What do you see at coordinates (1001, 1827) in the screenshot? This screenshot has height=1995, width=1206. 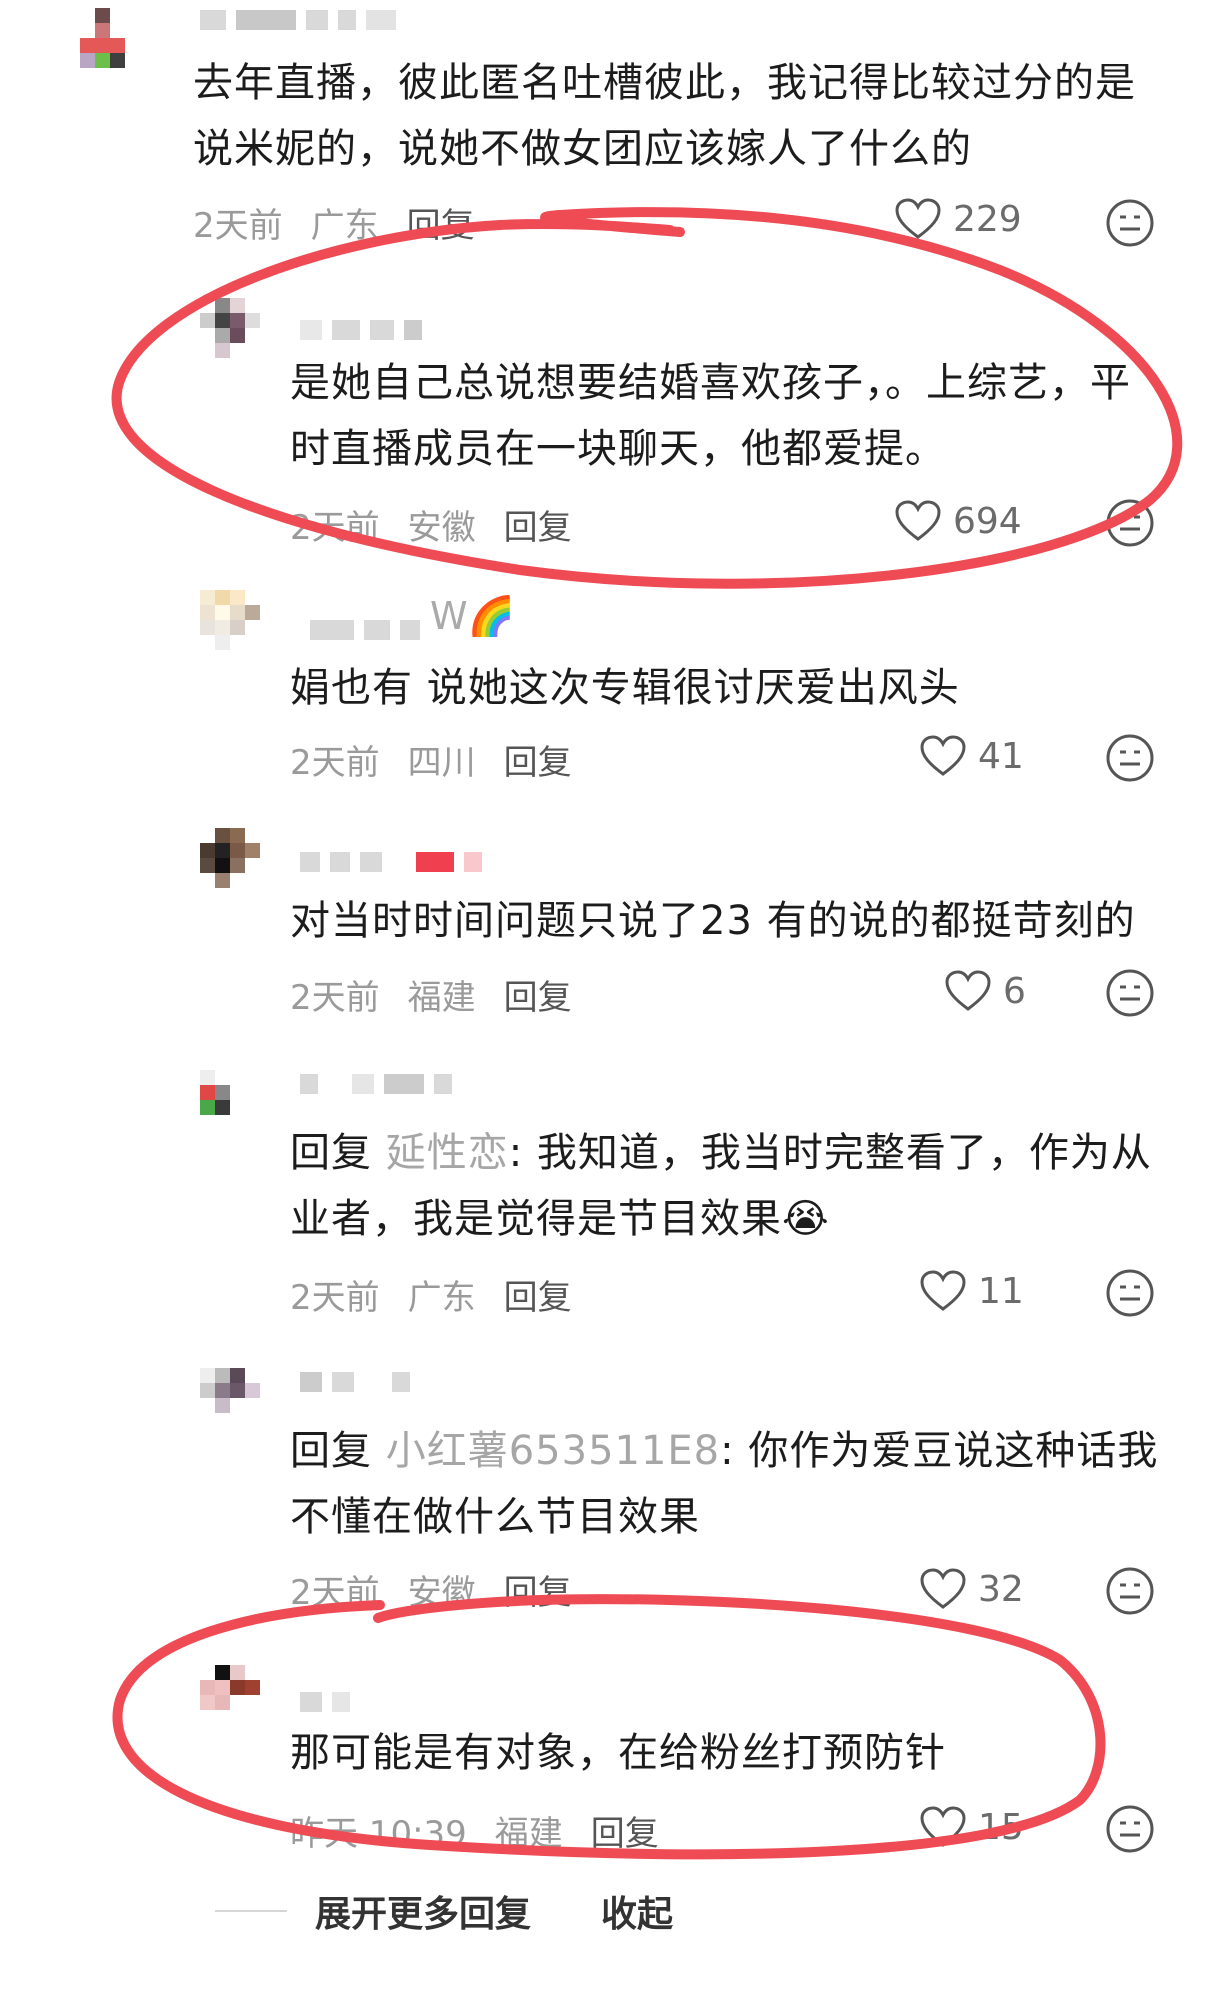 I see `like-count: 15` at bounding box center [1001, 1827].